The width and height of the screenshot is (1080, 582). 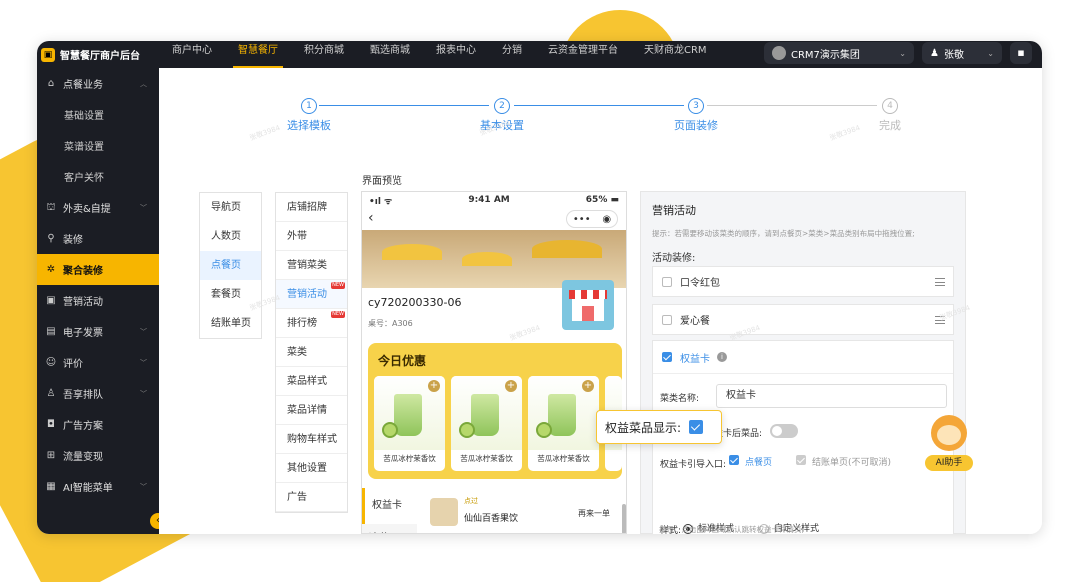 What do you see at coordinates (512, 54) in the screenshot?
I see `top-nav-item: 分销` at bounding box center [512, 54].